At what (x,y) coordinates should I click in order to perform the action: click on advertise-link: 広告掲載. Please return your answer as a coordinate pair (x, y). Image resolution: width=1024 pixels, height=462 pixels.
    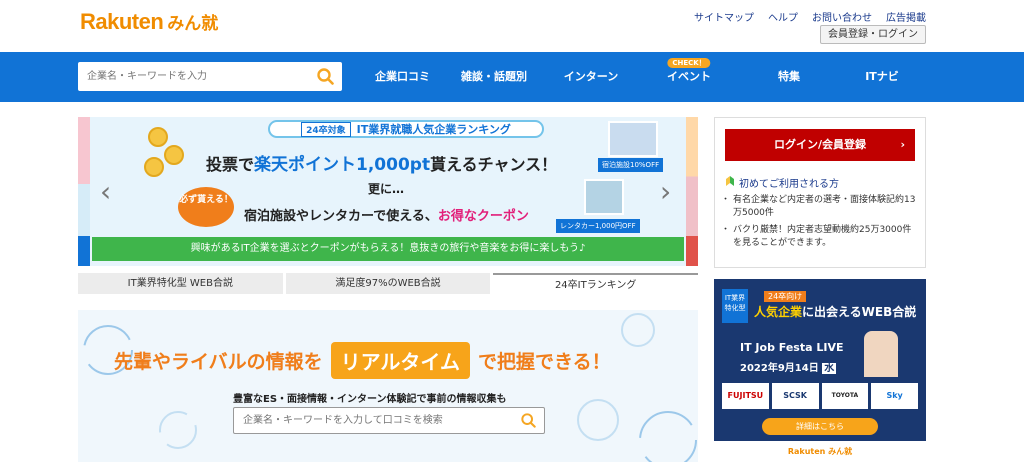
    Looking at the image, I should click on (906, 16).